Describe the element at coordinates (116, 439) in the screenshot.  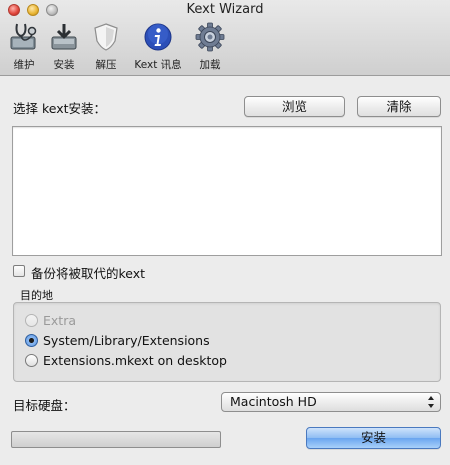
I see `install-progress-bar` at that location.